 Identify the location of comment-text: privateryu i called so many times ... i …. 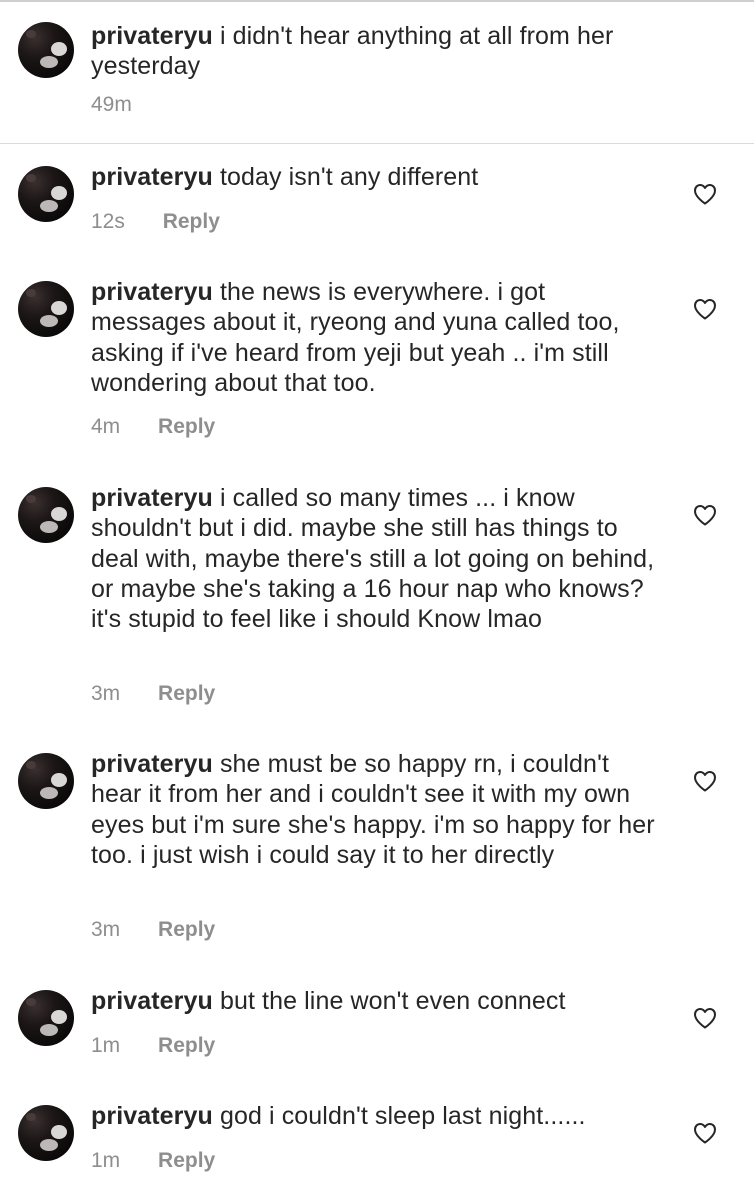
(378, 558).